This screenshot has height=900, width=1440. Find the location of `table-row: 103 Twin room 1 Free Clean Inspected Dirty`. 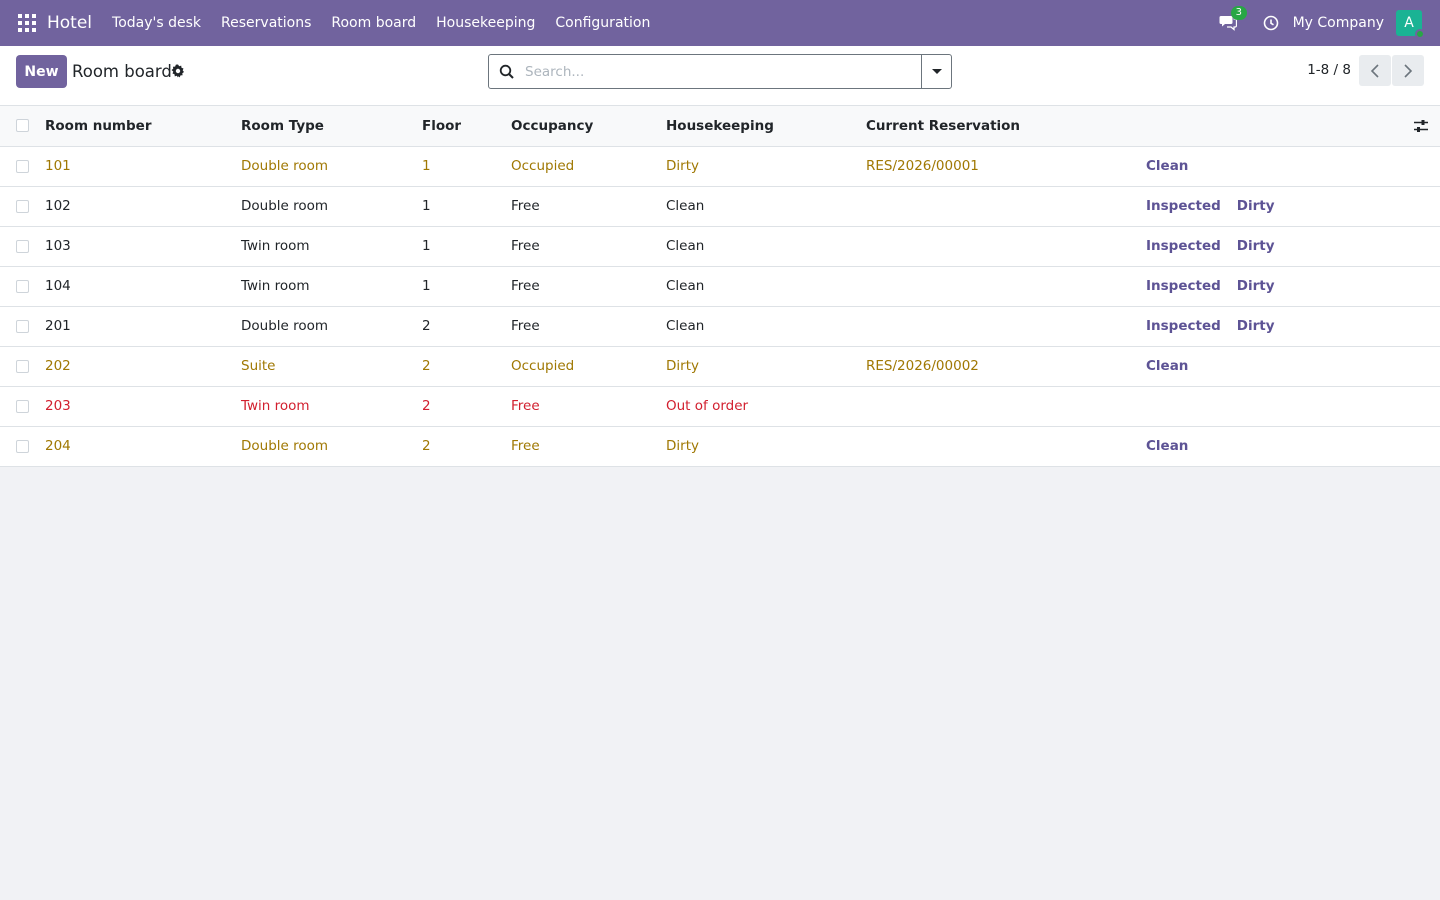

table-row: 103 Twin room 1 Free Clean Inspected Dirty is located at coordinates (720, 246).